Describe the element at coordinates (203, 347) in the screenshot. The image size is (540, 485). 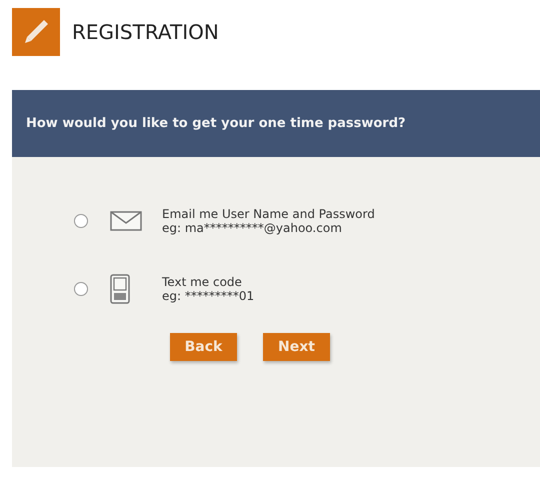
I see `back-button: Back` at that location.